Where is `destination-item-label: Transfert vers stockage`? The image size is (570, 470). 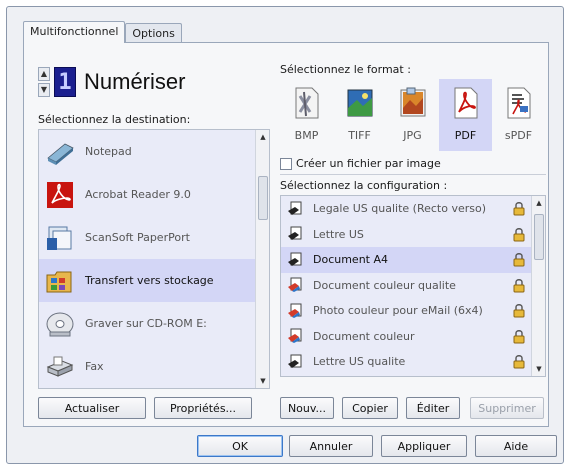 destination-item-label: Transfert vers stockage is located at coordinates (149, 280).